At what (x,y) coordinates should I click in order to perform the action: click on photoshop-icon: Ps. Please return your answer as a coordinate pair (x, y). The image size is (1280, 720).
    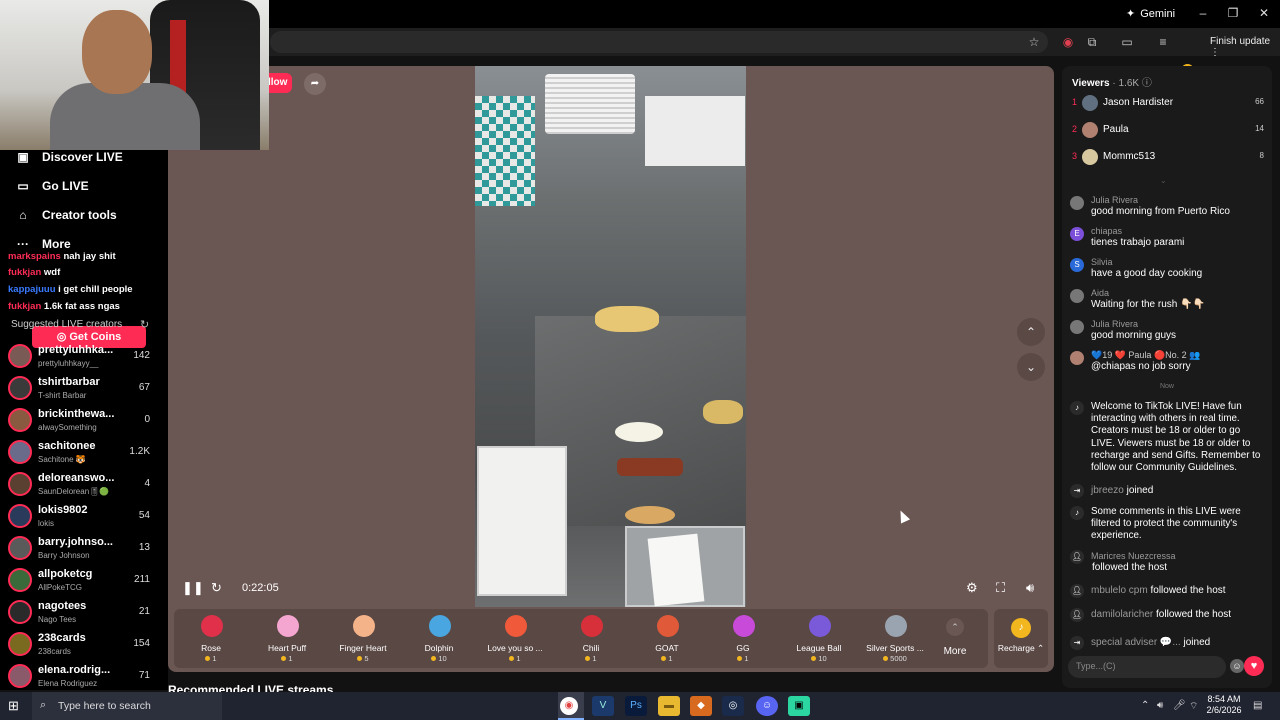
    Looking at the image, I should click on (636, 706).